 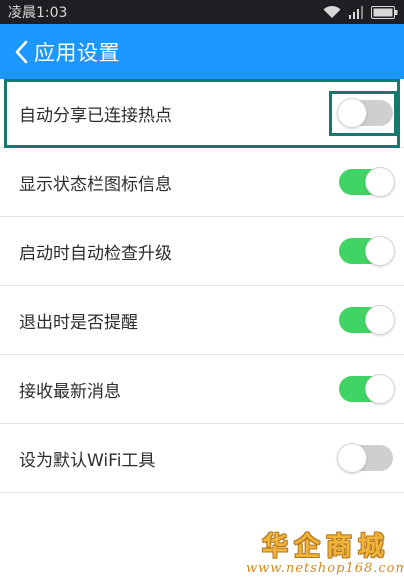 I want to click on settings-row-label: 启动时自动检查升级, so click(x=95, y=253).